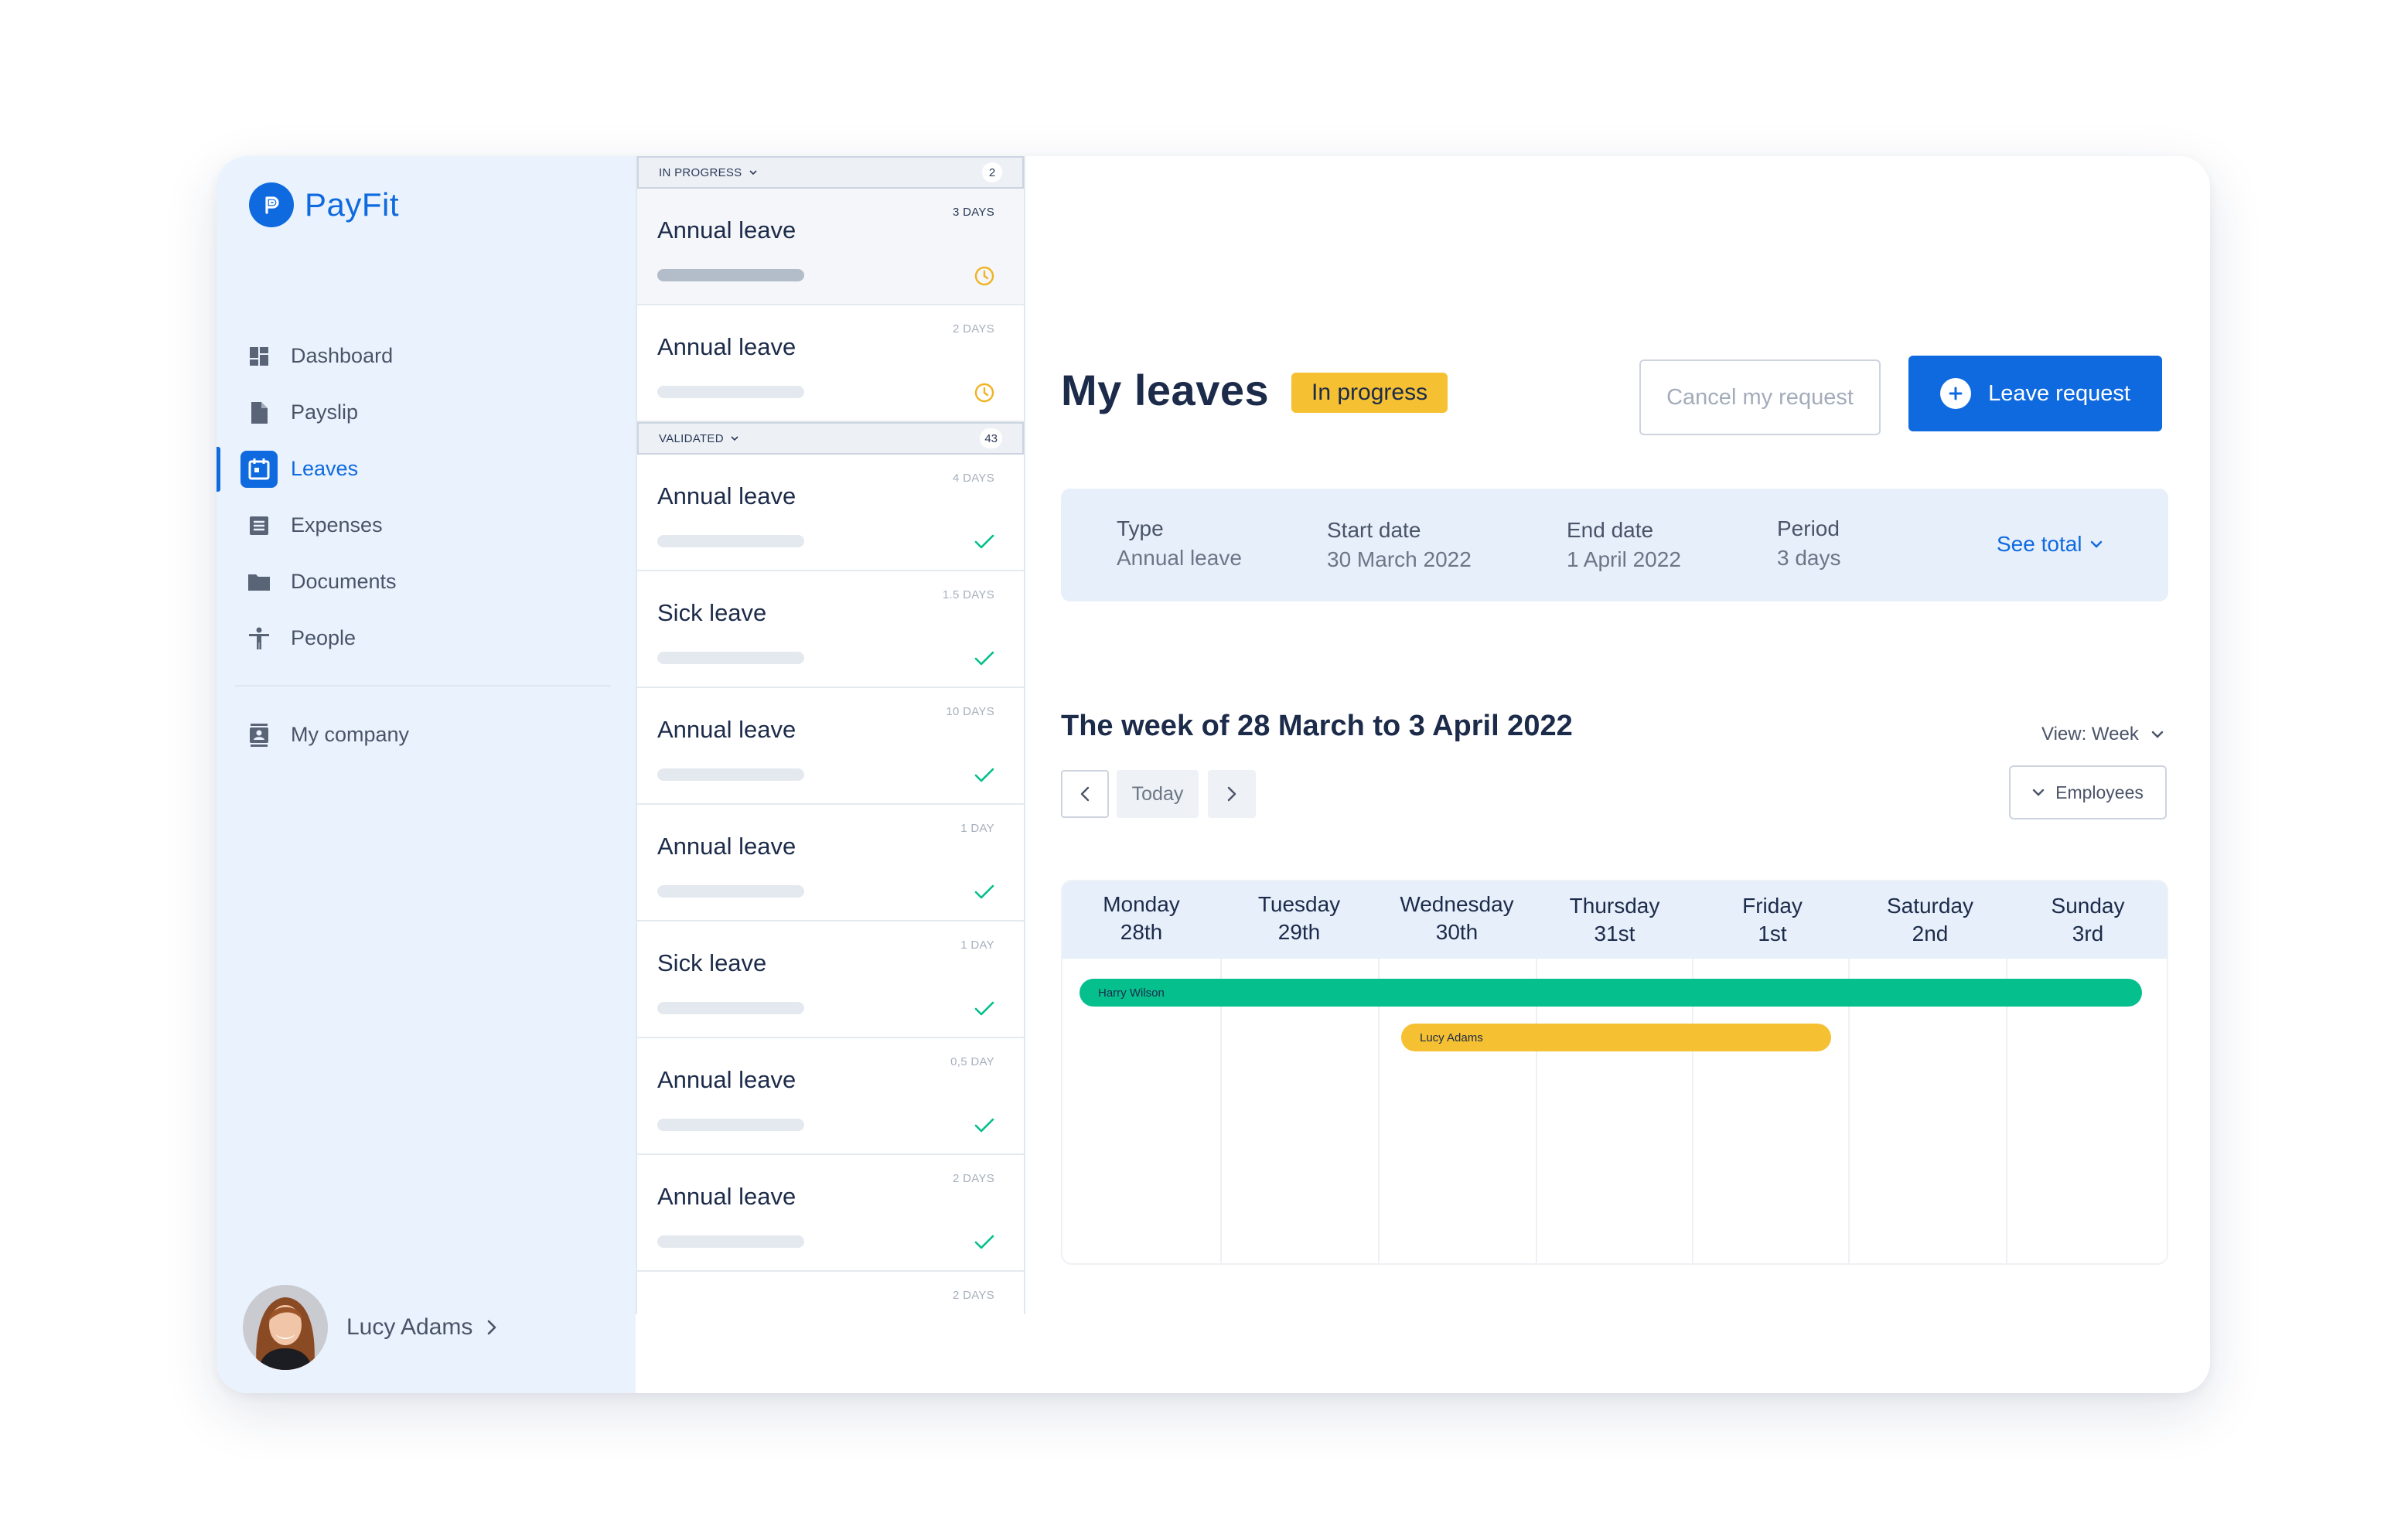  Describe the element at coordinates (1614, 906) in the screenshot. I see `day-name: Thursday` at that location.